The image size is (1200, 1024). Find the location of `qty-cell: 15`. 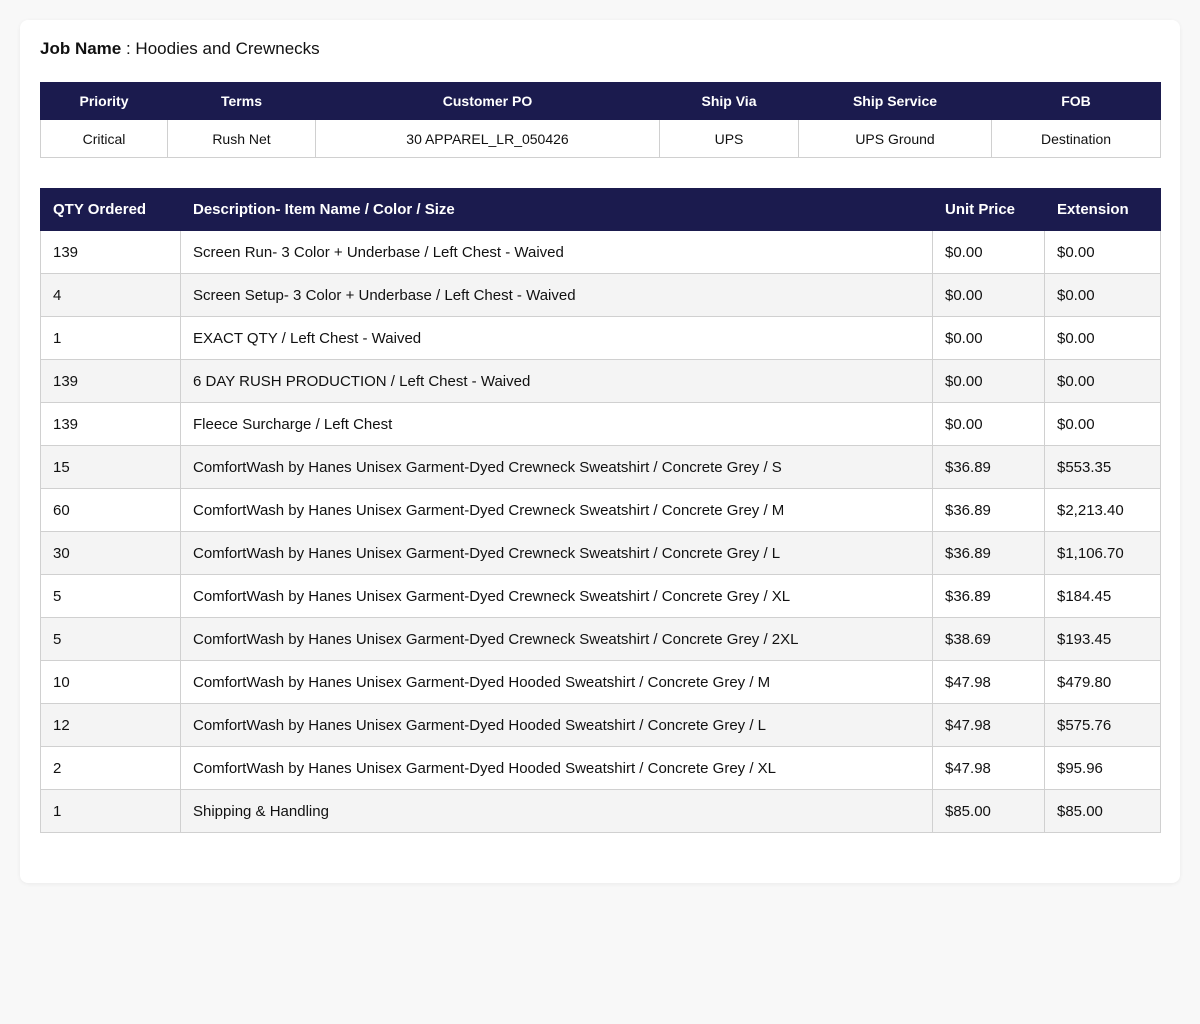

qty-cell: 15 is located at coordinates (110, 467).